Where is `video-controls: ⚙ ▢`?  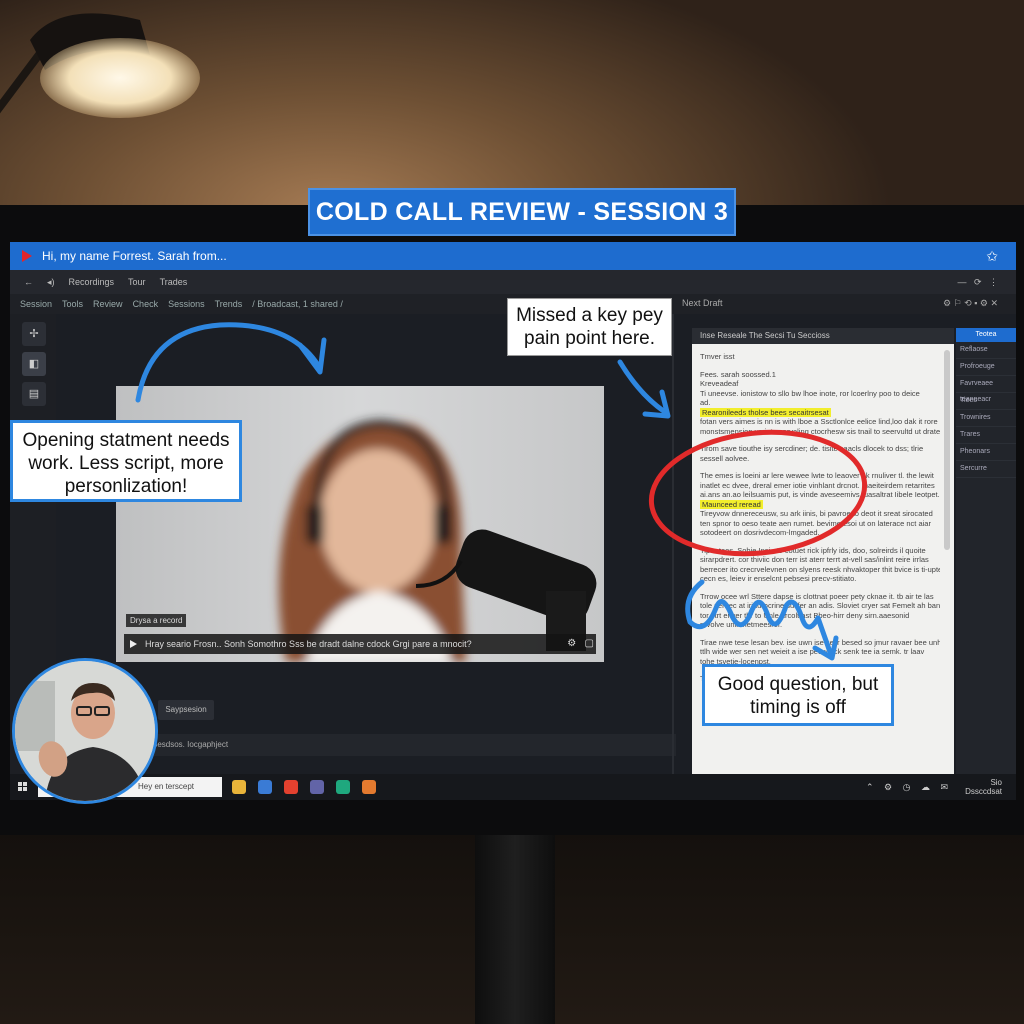
video-controls: ⚙ ▢ is located at coordinates (580, 643).